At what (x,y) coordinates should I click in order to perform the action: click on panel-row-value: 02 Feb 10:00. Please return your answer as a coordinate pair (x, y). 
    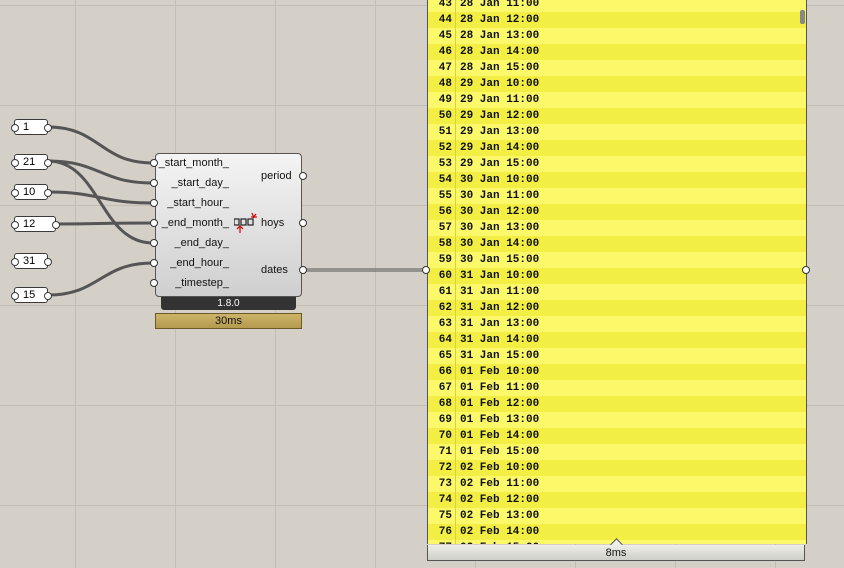
    Looking at the image, I should click on (500, 468).